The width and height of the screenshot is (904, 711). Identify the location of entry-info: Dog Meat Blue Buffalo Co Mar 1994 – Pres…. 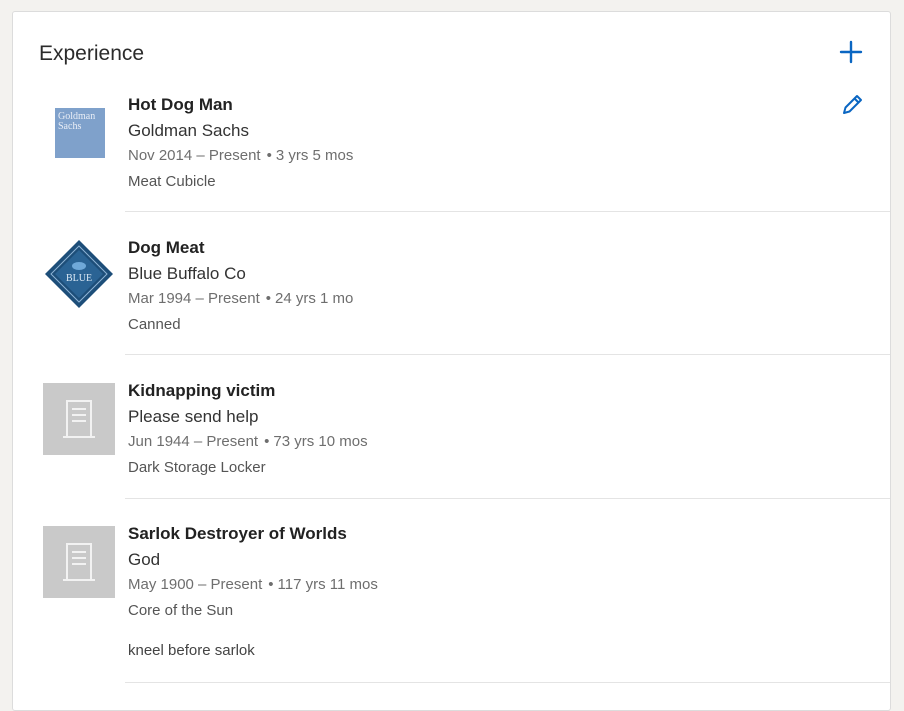
(240, 286).